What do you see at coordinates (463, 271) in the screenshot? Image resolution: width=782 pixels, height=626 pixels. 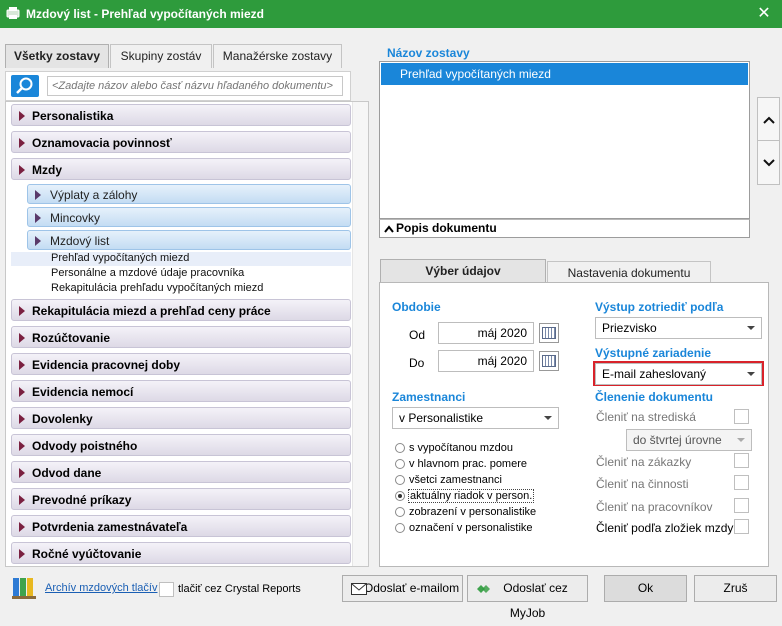 I see `tab-data-selection: Výber údajov` at bounding box center [463, 271].